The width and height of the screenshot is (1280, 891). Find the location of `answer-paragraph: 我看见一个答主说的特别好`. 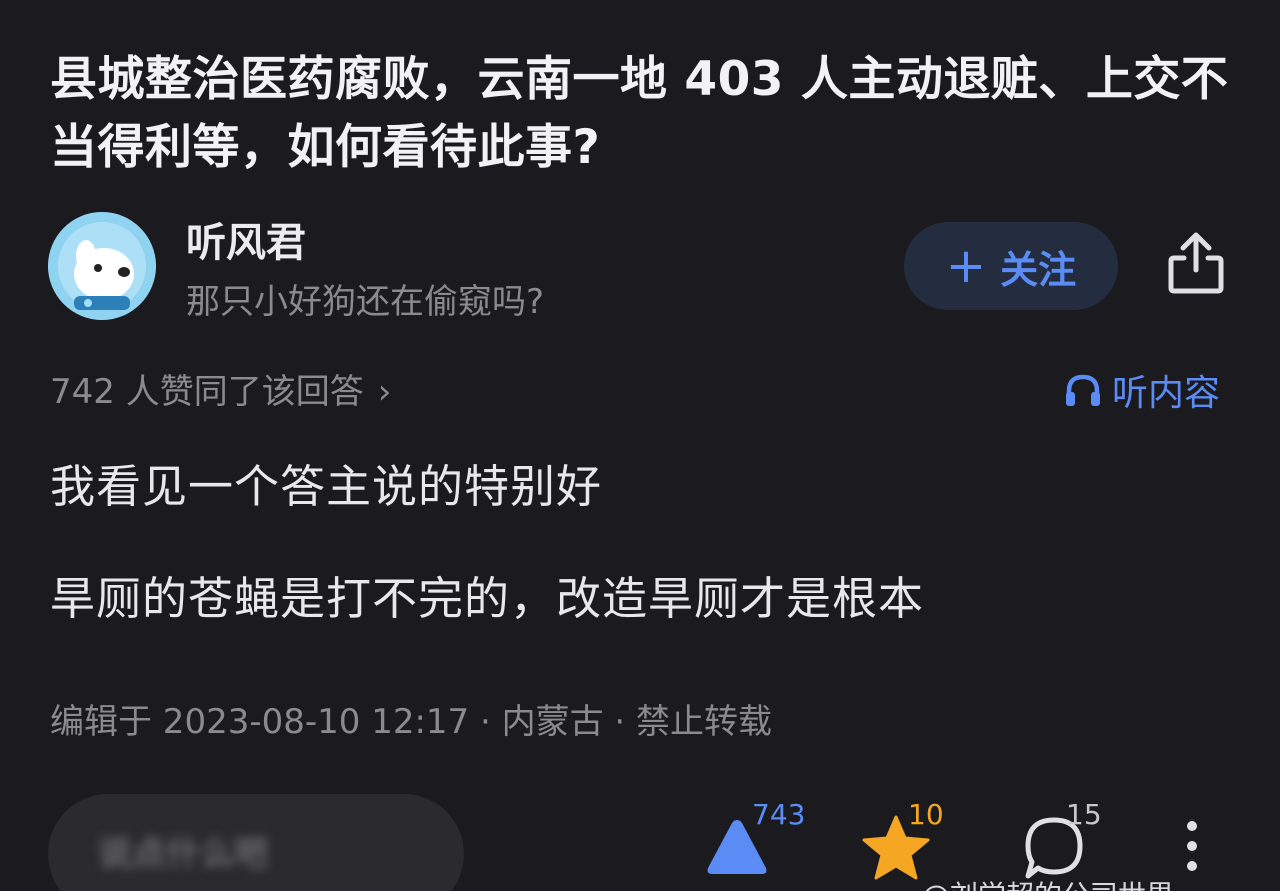

answer-paragraph: 我看见一个答主说的特别好 is located at coordinates (326, 486).